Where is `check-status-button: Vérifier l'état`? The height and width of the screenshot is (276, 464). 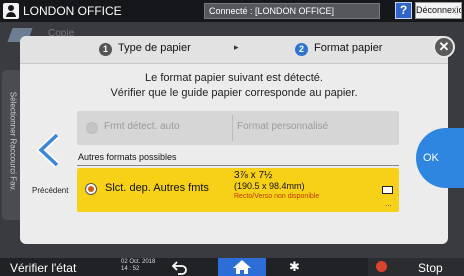 check-status-button: Vérifier l'état is located at coordinates (43, 268).